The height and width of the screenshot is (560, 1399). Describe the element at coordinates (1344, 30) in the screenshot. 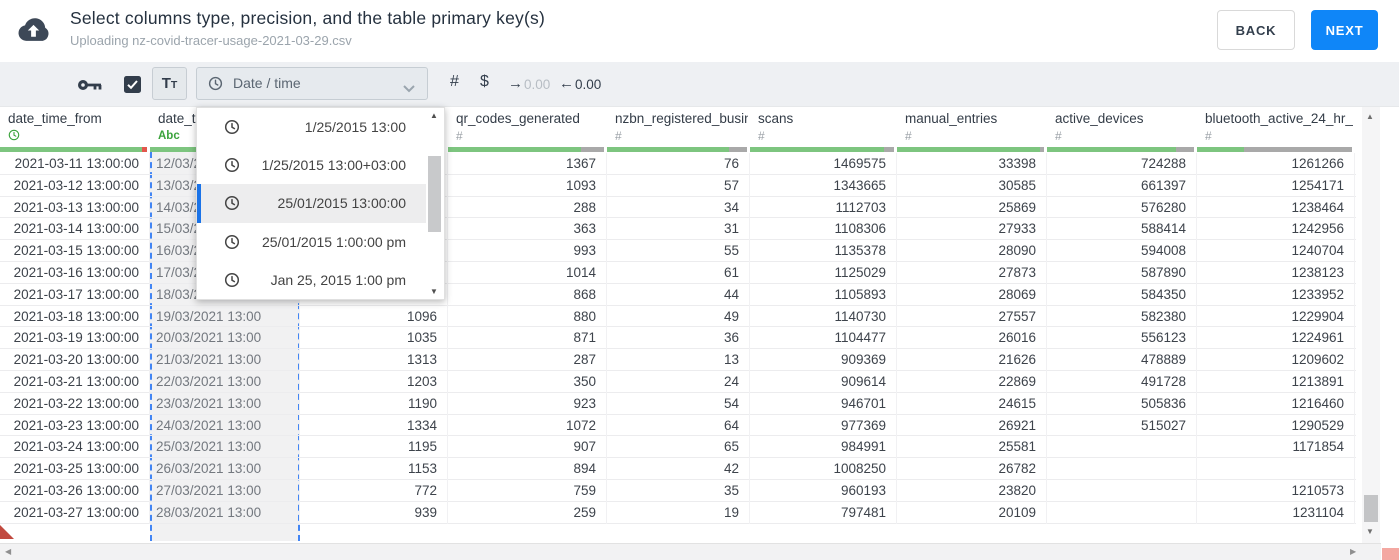

I see `next-button: NEXT` at that location.